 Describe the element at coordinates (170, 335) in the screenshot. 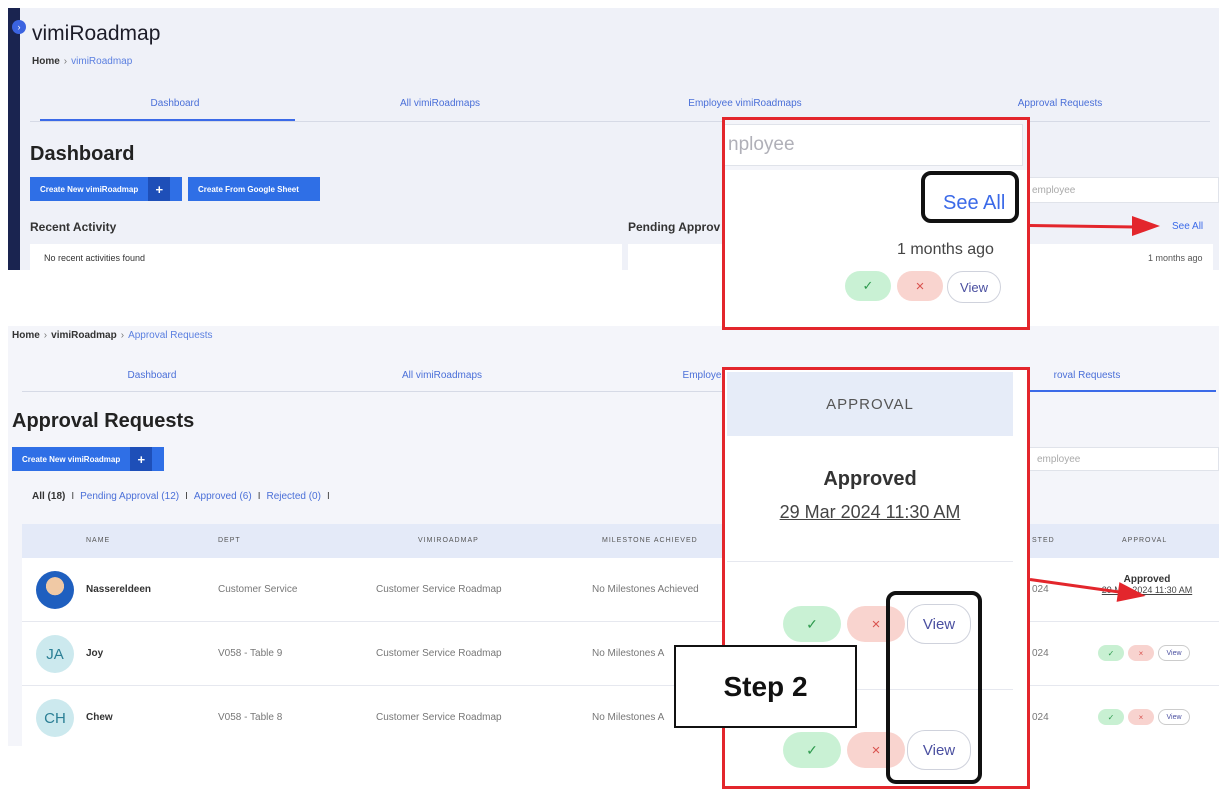

I see `breadcrumb-current: Approval Requests` at that location.